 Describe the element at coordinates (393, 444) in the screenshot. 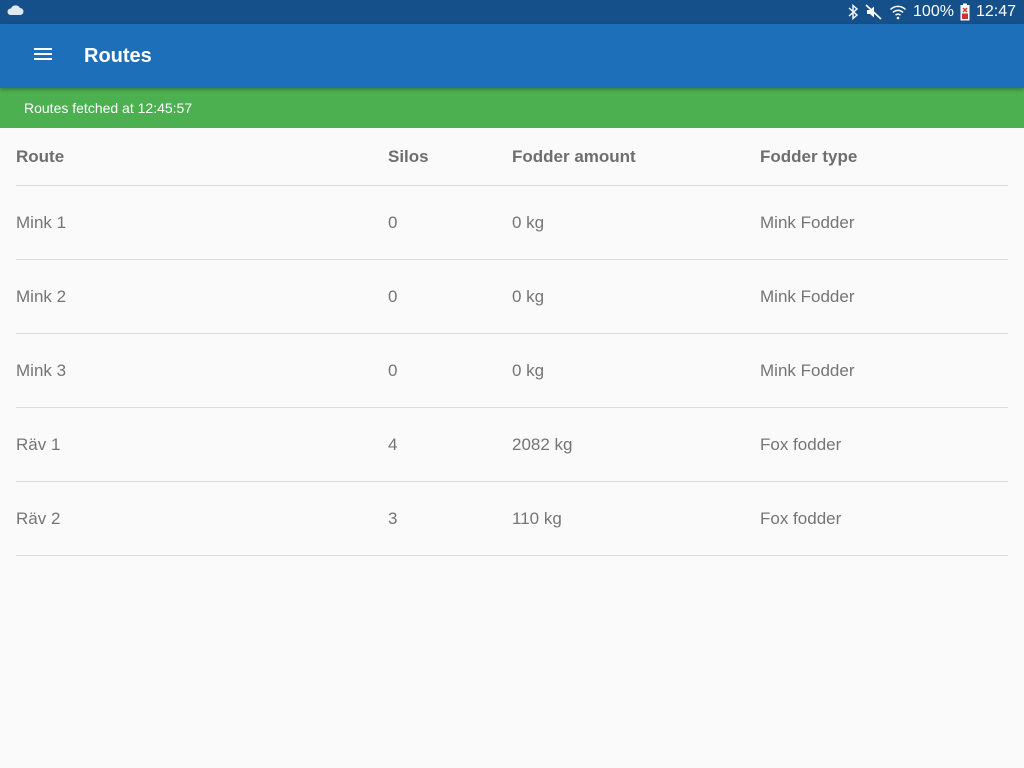

I see `cell-silos: 4` at that location.